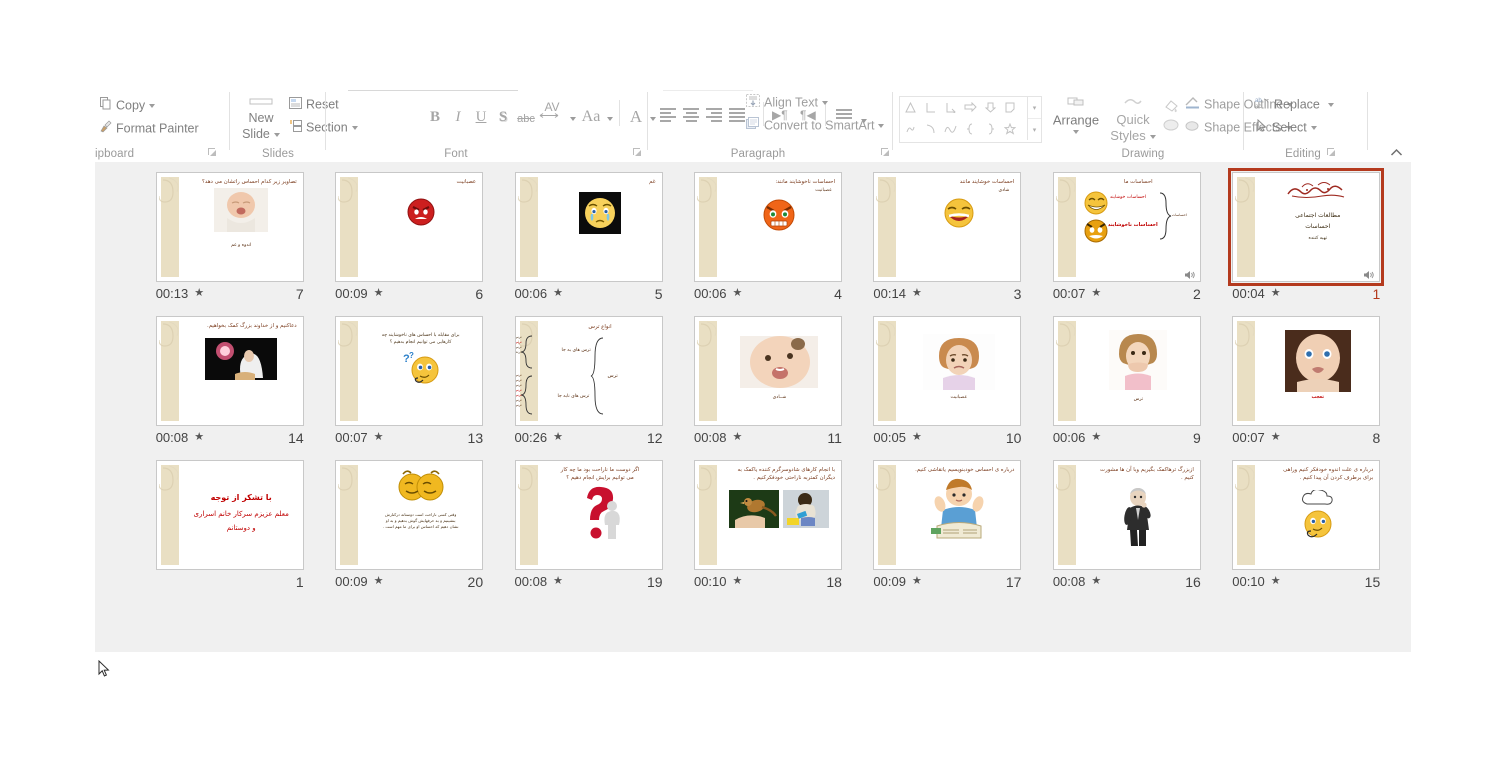 Image resolution: width=1508 pixels, height=783 pixels. What do you see at coordinates (1313, 127) in the screenshot?
I see `select-caret-icon` at bounding box center [1313, 127].